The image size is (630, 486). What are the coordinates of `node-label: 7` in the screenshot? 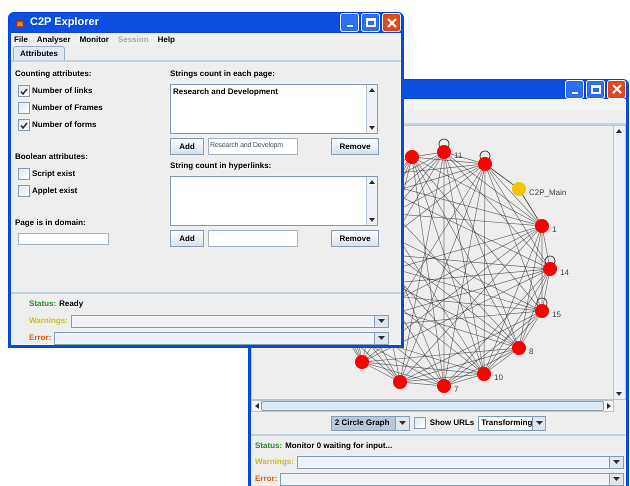 It's located at (456, 389).